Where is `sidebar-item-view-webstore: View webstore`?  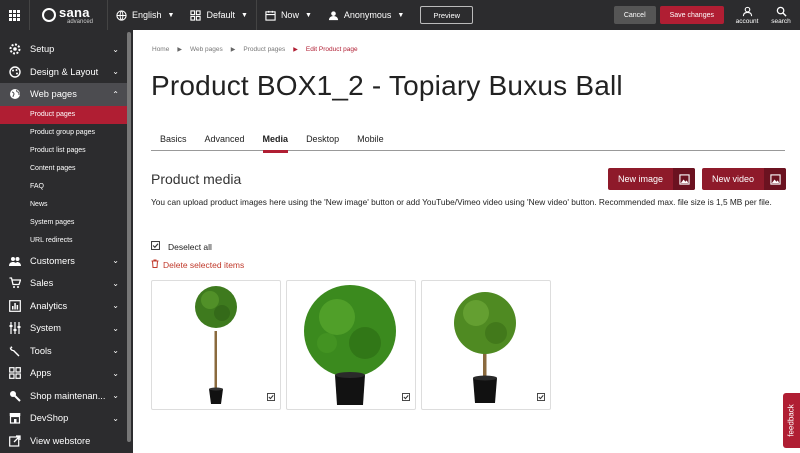
sidebar-item-view-webstore: View webstore is located at coordinates (63, 441).